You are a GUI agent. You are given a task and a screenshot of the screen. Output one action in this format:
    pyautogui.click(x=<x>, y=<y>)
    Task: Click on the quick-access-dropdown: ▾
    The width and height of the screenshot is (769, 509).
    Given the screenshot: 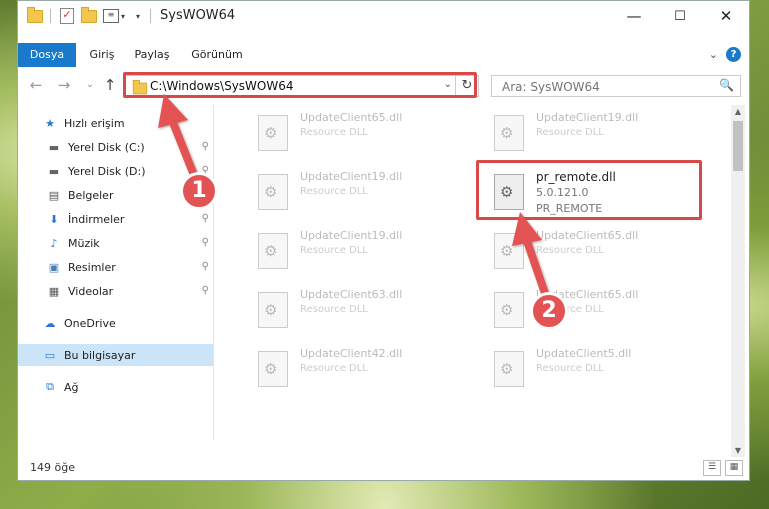 What is the action you would take?
    pyautogui.click(x=123, y=16)
    